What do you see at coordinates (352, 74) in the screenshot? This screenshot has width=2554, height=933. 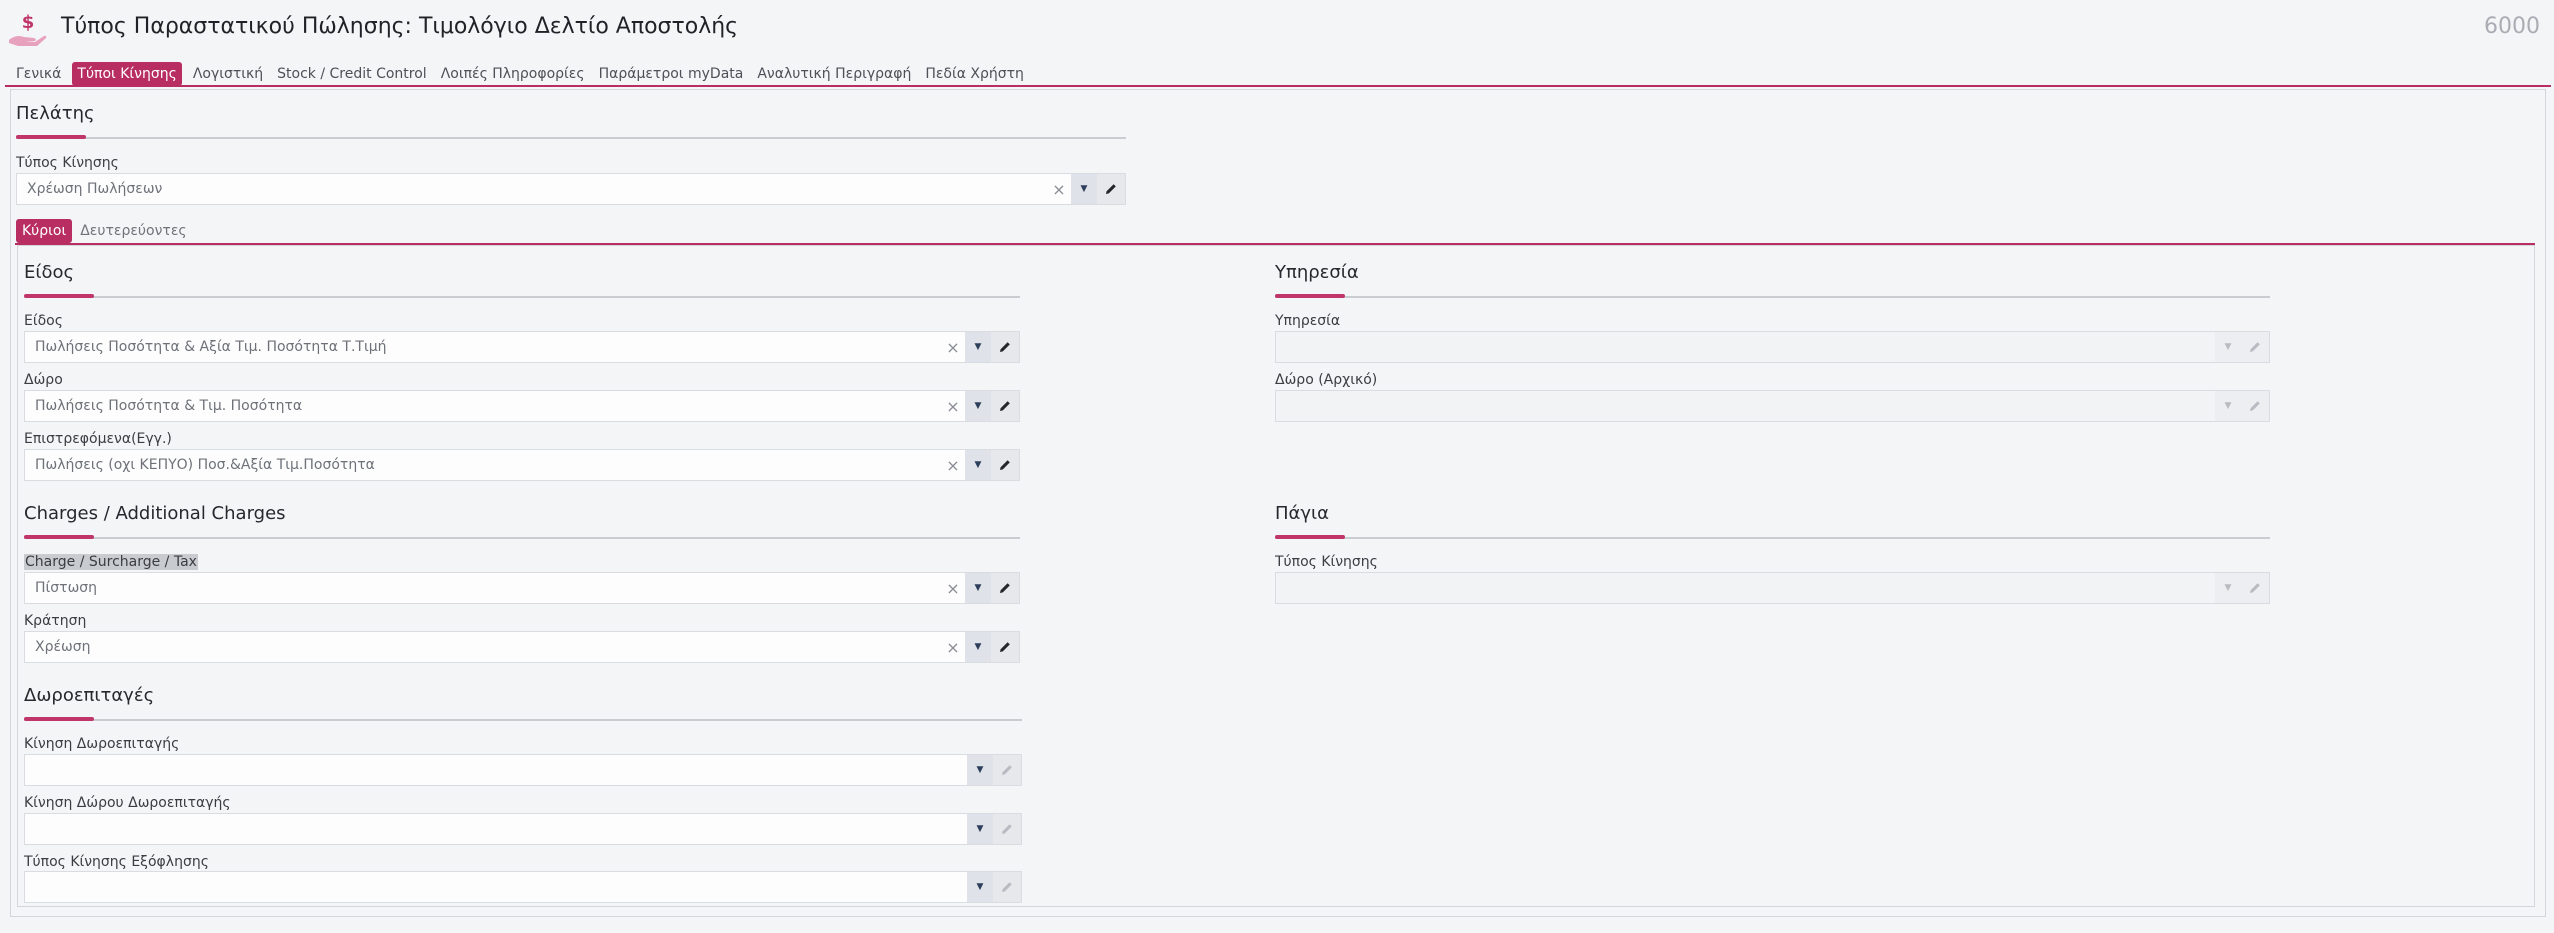 I see `tab-stock-credit-control: Stock / Credit Control` at bounding box center [352, 74].